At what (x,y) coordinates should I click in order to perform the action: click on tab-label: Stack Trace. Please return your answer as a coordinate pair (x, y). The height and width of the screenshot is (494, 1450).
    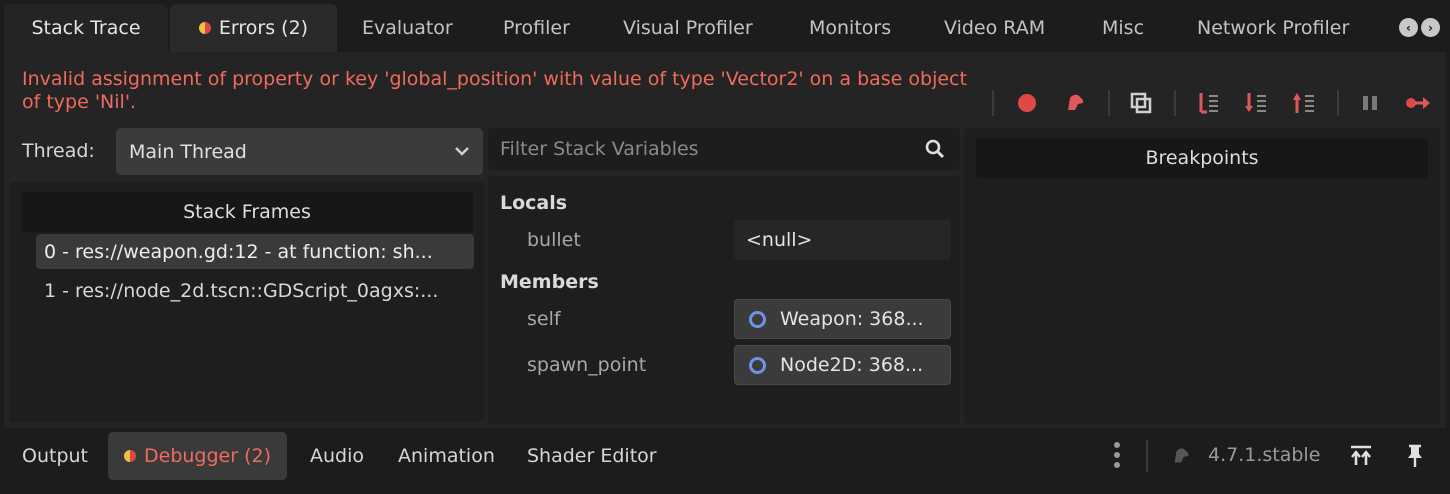
    Looking at the image, I should click on (86, 28).